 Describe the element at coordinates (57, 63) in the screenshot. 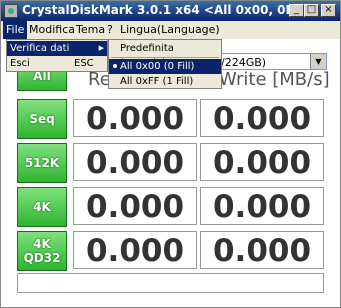

I see `menu-esci: Esci ESC` at that location.